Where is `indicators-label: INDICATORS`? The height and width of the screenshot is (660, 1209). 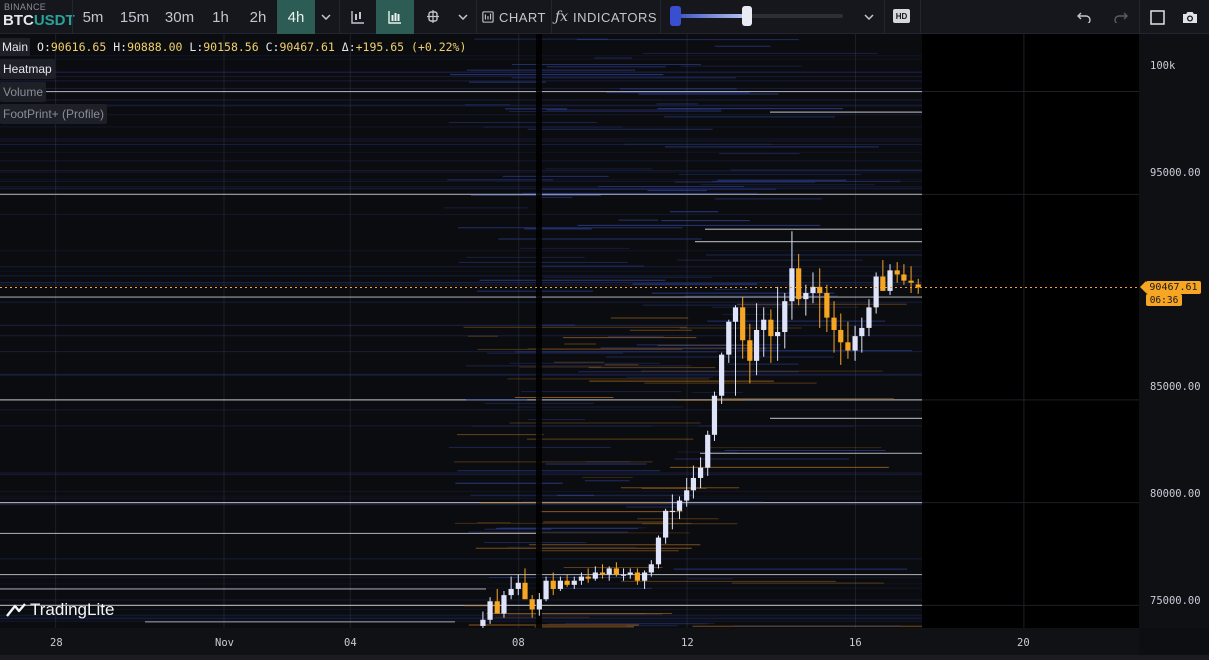 indicators-label: INDICATORS is located at coordinates (615, 17).